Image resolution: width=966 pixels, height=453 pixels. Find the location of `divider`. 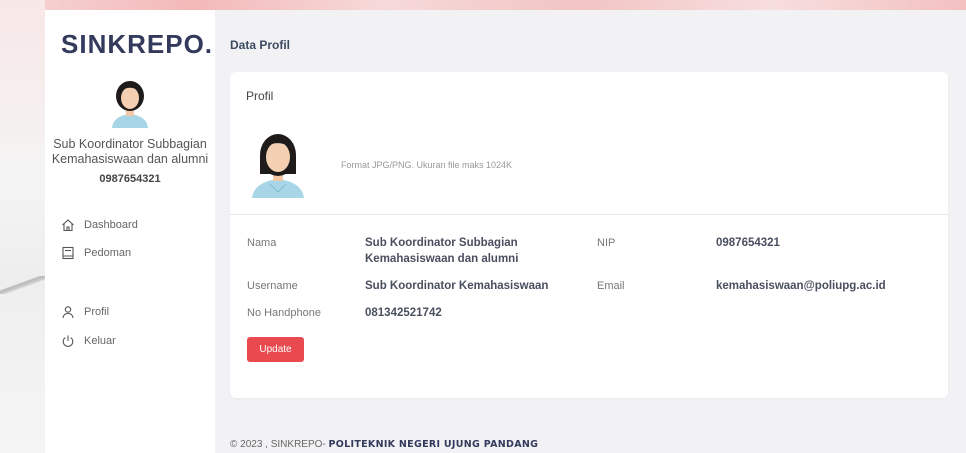

divider is located at coordinates (589, 214).